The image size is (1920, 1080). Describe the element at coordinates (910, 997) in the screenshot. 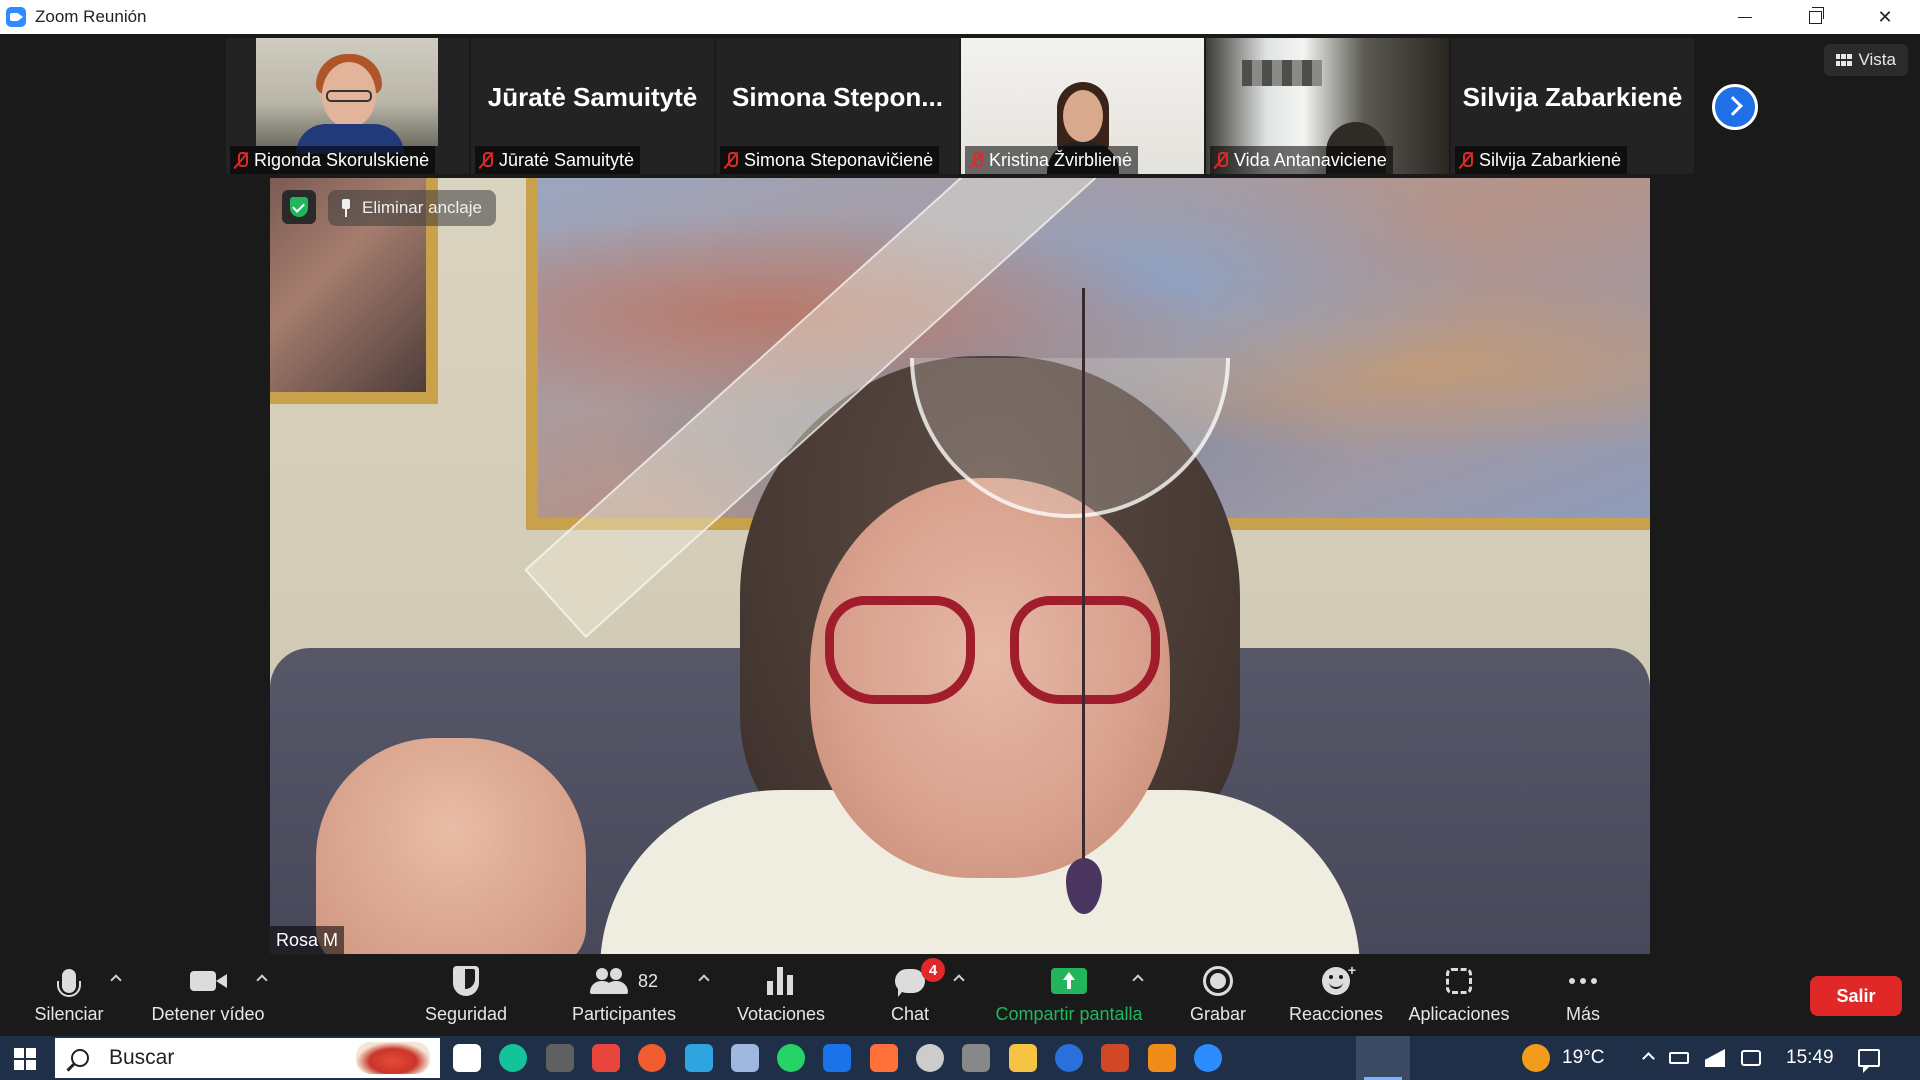

I see `chat-button: 4 Chat` at that location.